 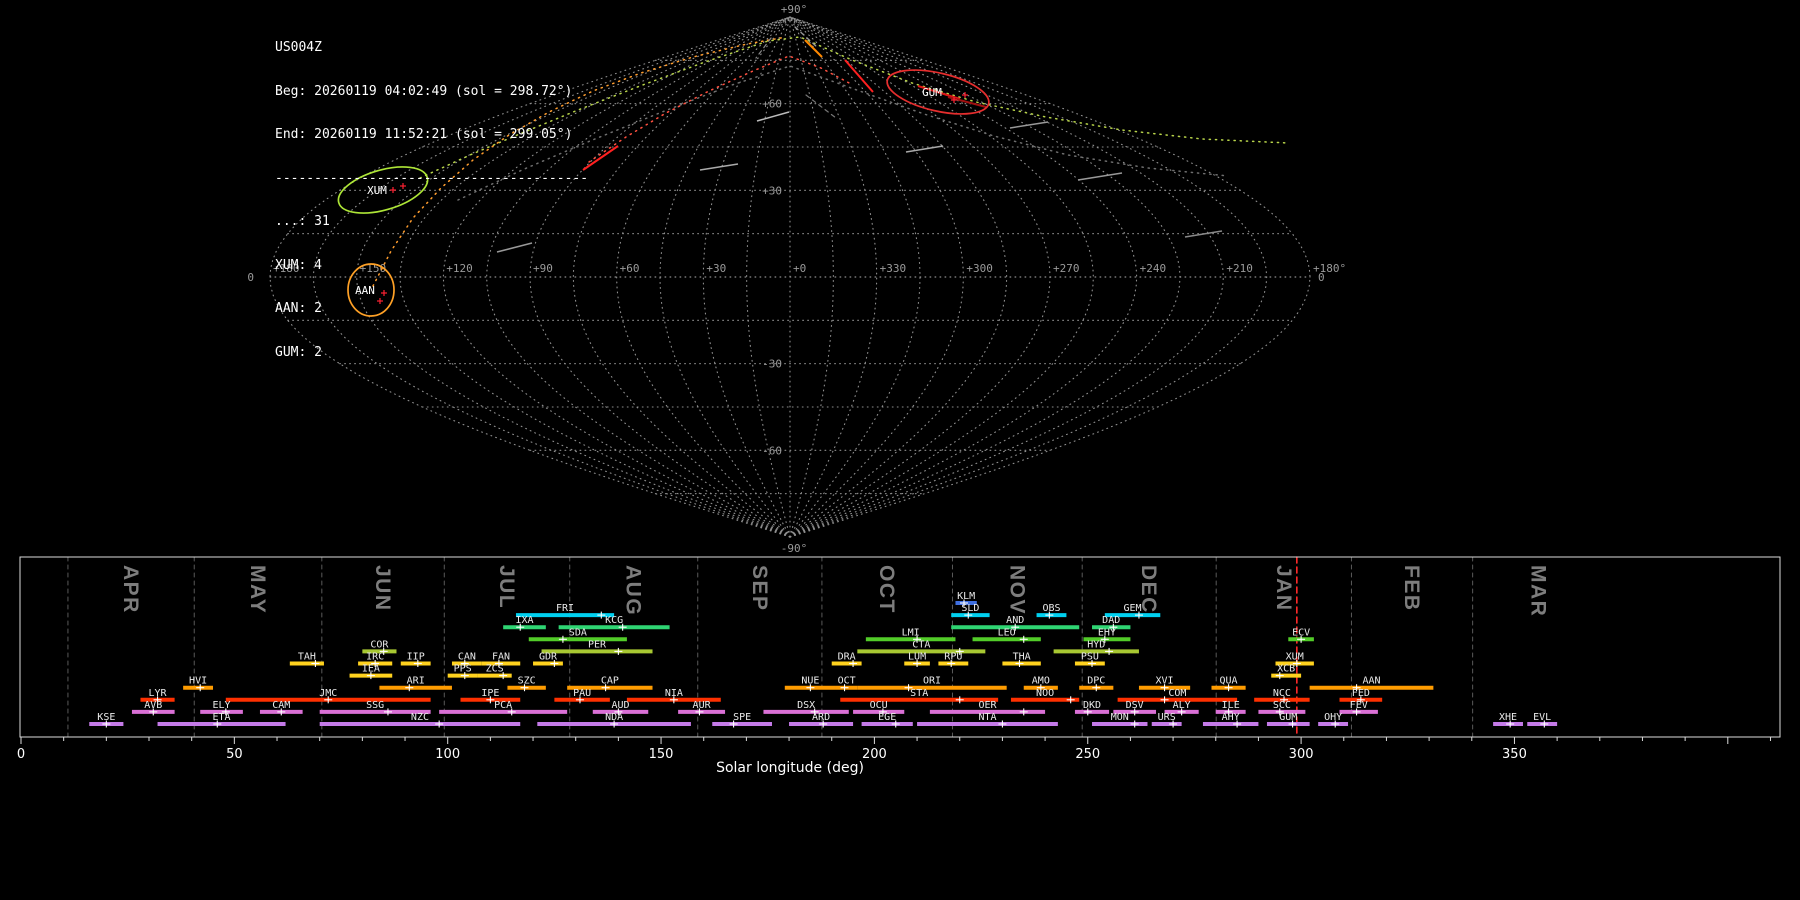 What do you see at coordinates (772, 450) in the screenshot?
I see `svg-text: -60` at bounding box center [772, 450].